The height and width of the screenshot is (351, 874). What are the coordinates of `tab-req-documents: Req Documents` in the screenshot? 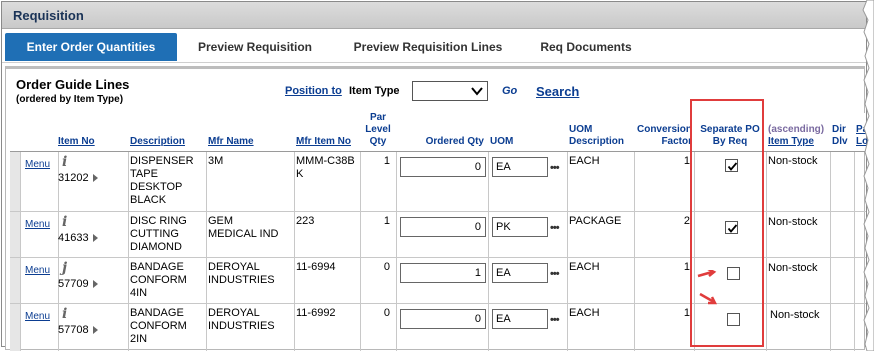 It's located at (586, 47).